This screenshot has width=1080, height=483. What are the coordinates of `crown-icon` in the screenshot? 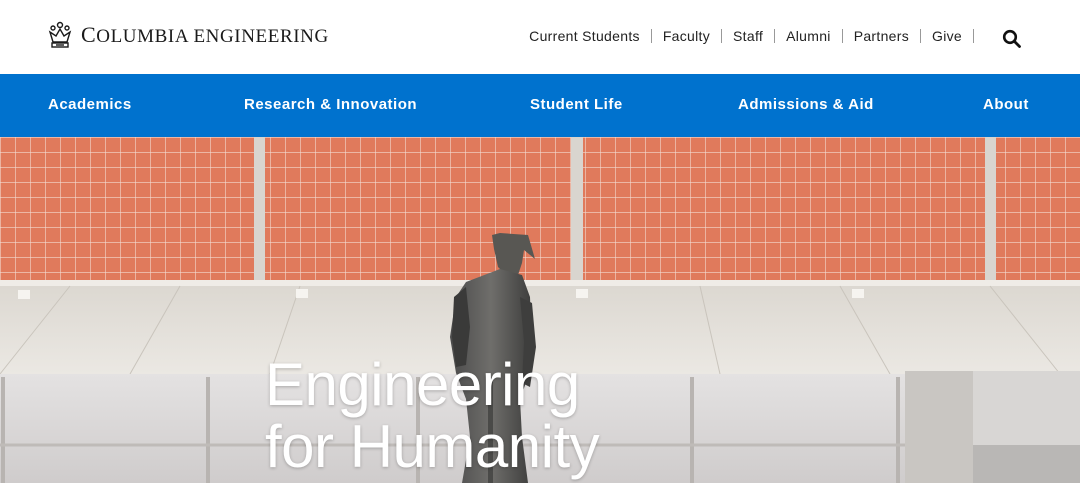 It's located at (60, 34).